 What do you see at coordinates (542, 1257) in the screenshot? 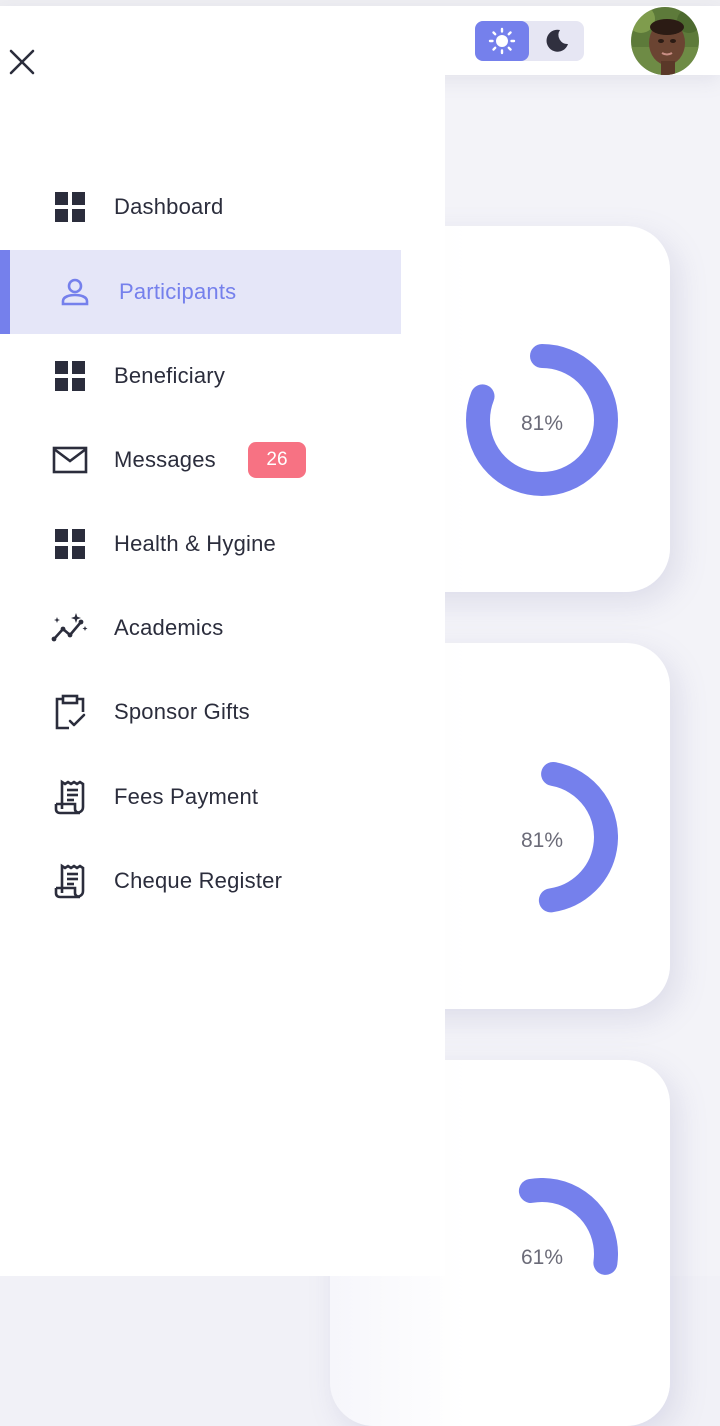
I see `percent-label: 61%` at bounding box center [542, 1257].